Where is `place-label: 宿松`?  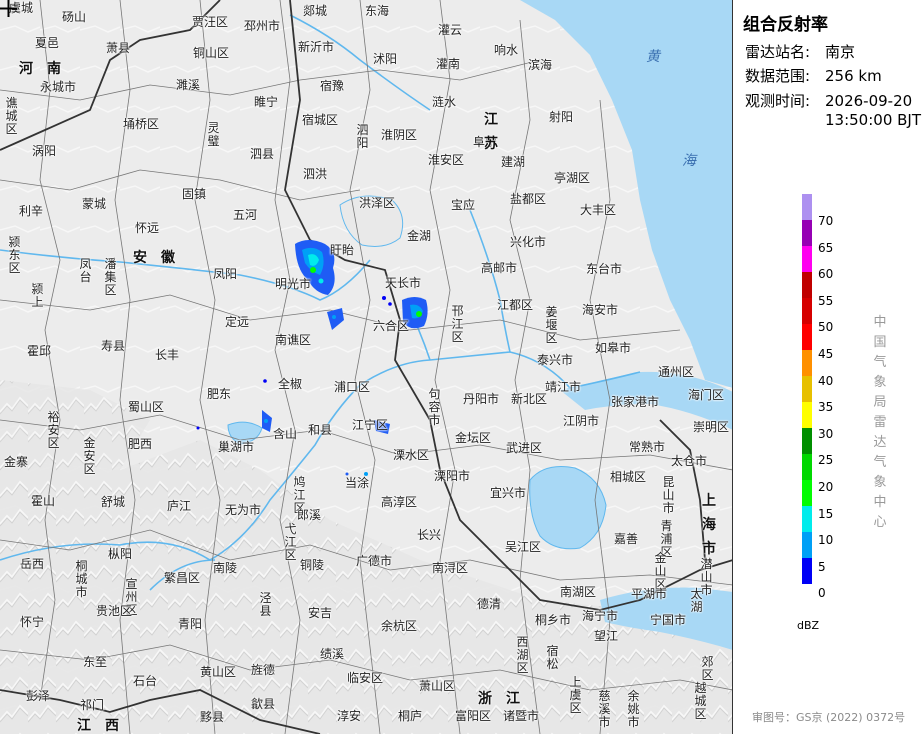 place-label: 宿松 is located at coordinates (552, 657).